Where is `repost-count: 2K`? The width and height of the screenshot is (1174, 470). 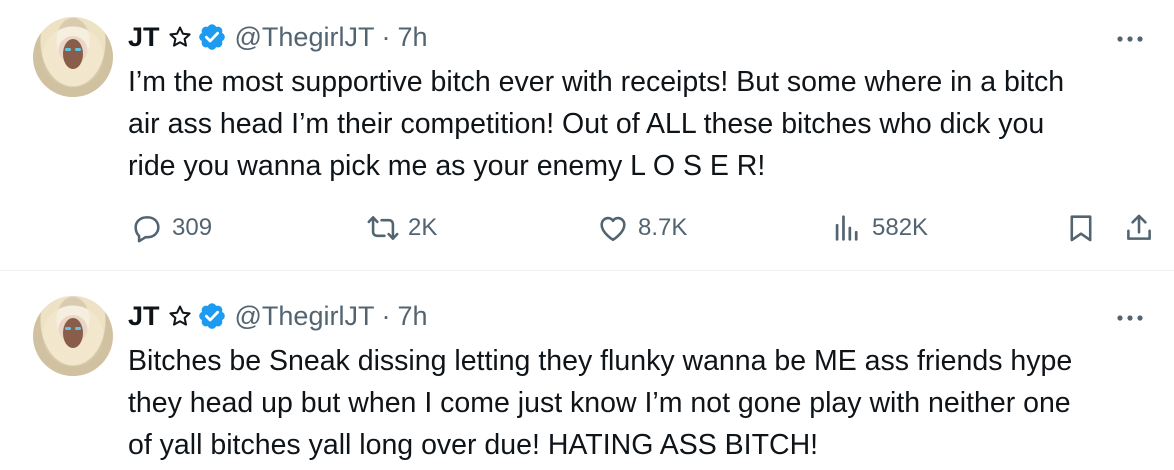 repost-count: 2K is located at coordinates (423, 227).